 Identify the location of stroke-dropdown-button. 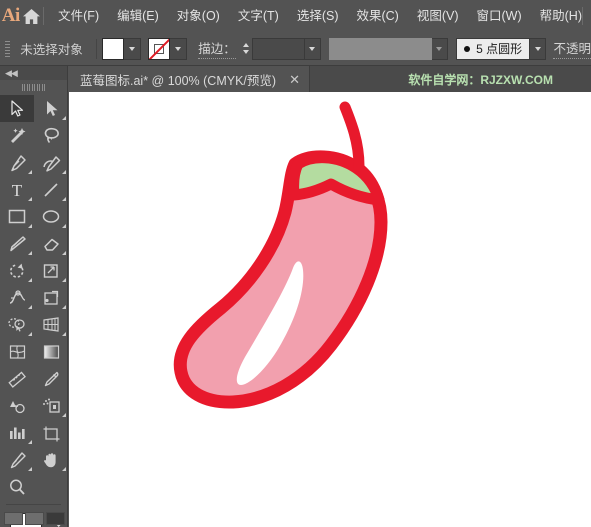
(179, 48).